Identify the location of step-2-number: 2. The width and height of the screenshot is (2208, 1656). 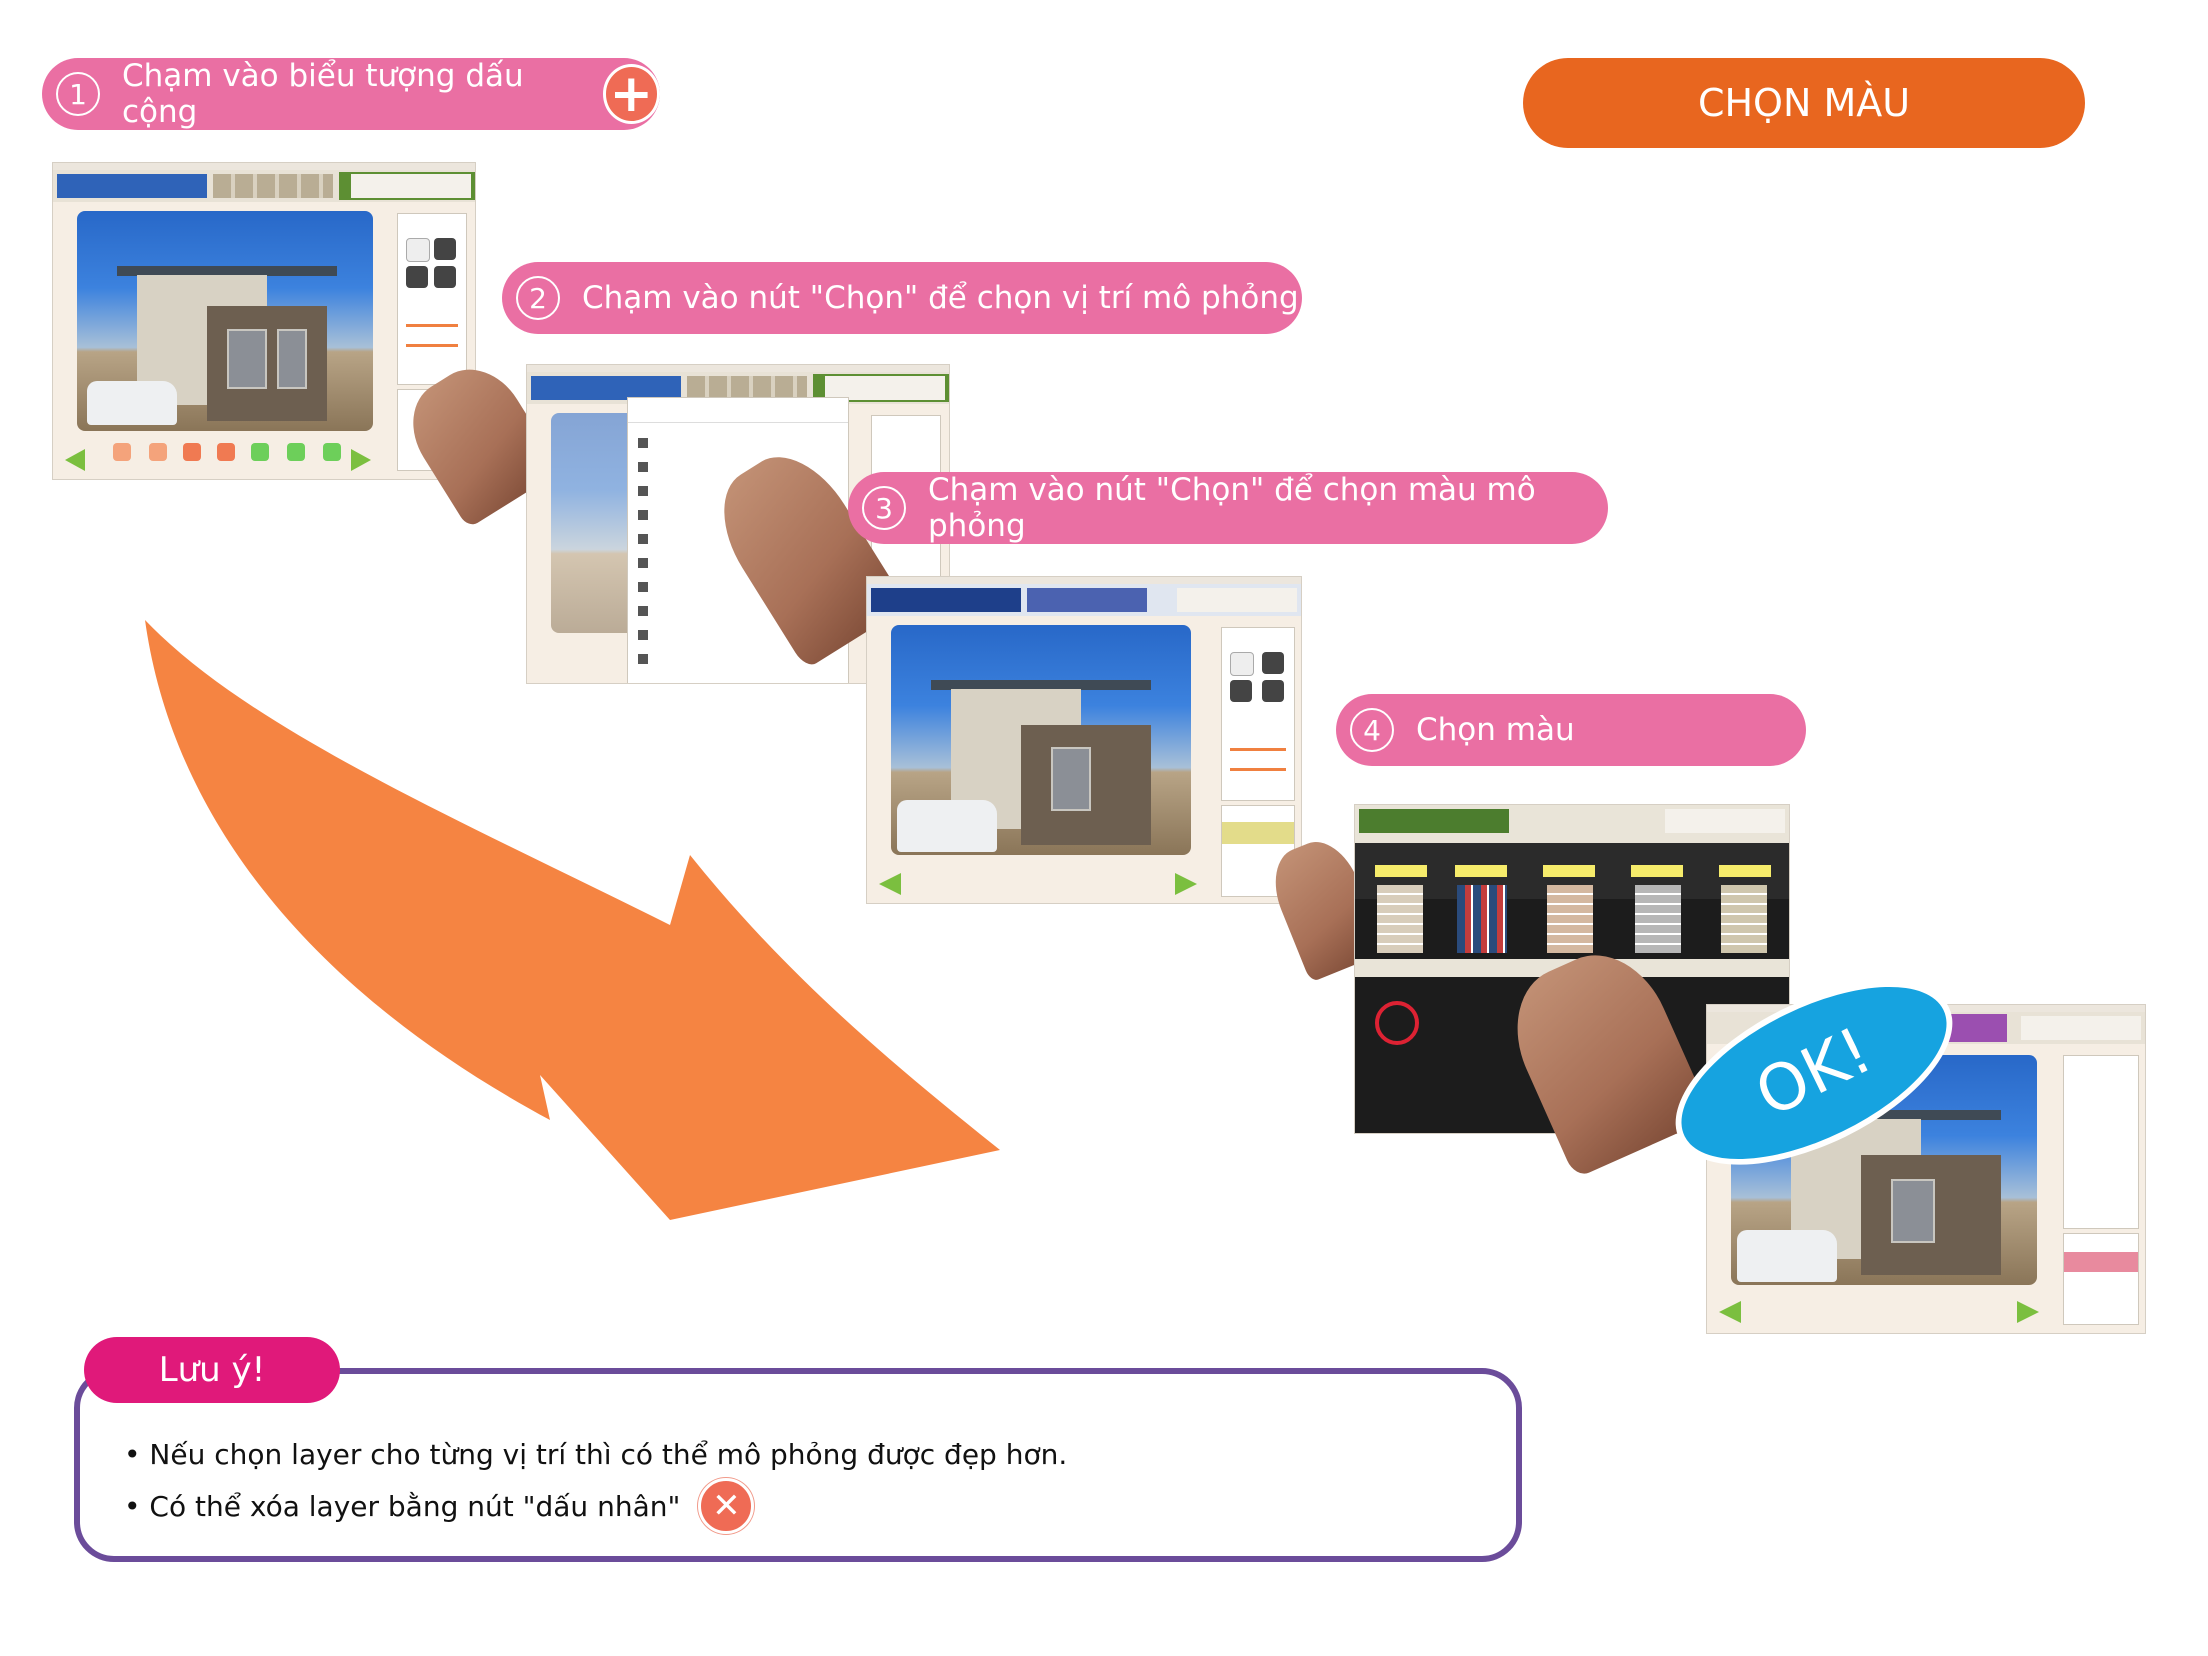
(538, 298).